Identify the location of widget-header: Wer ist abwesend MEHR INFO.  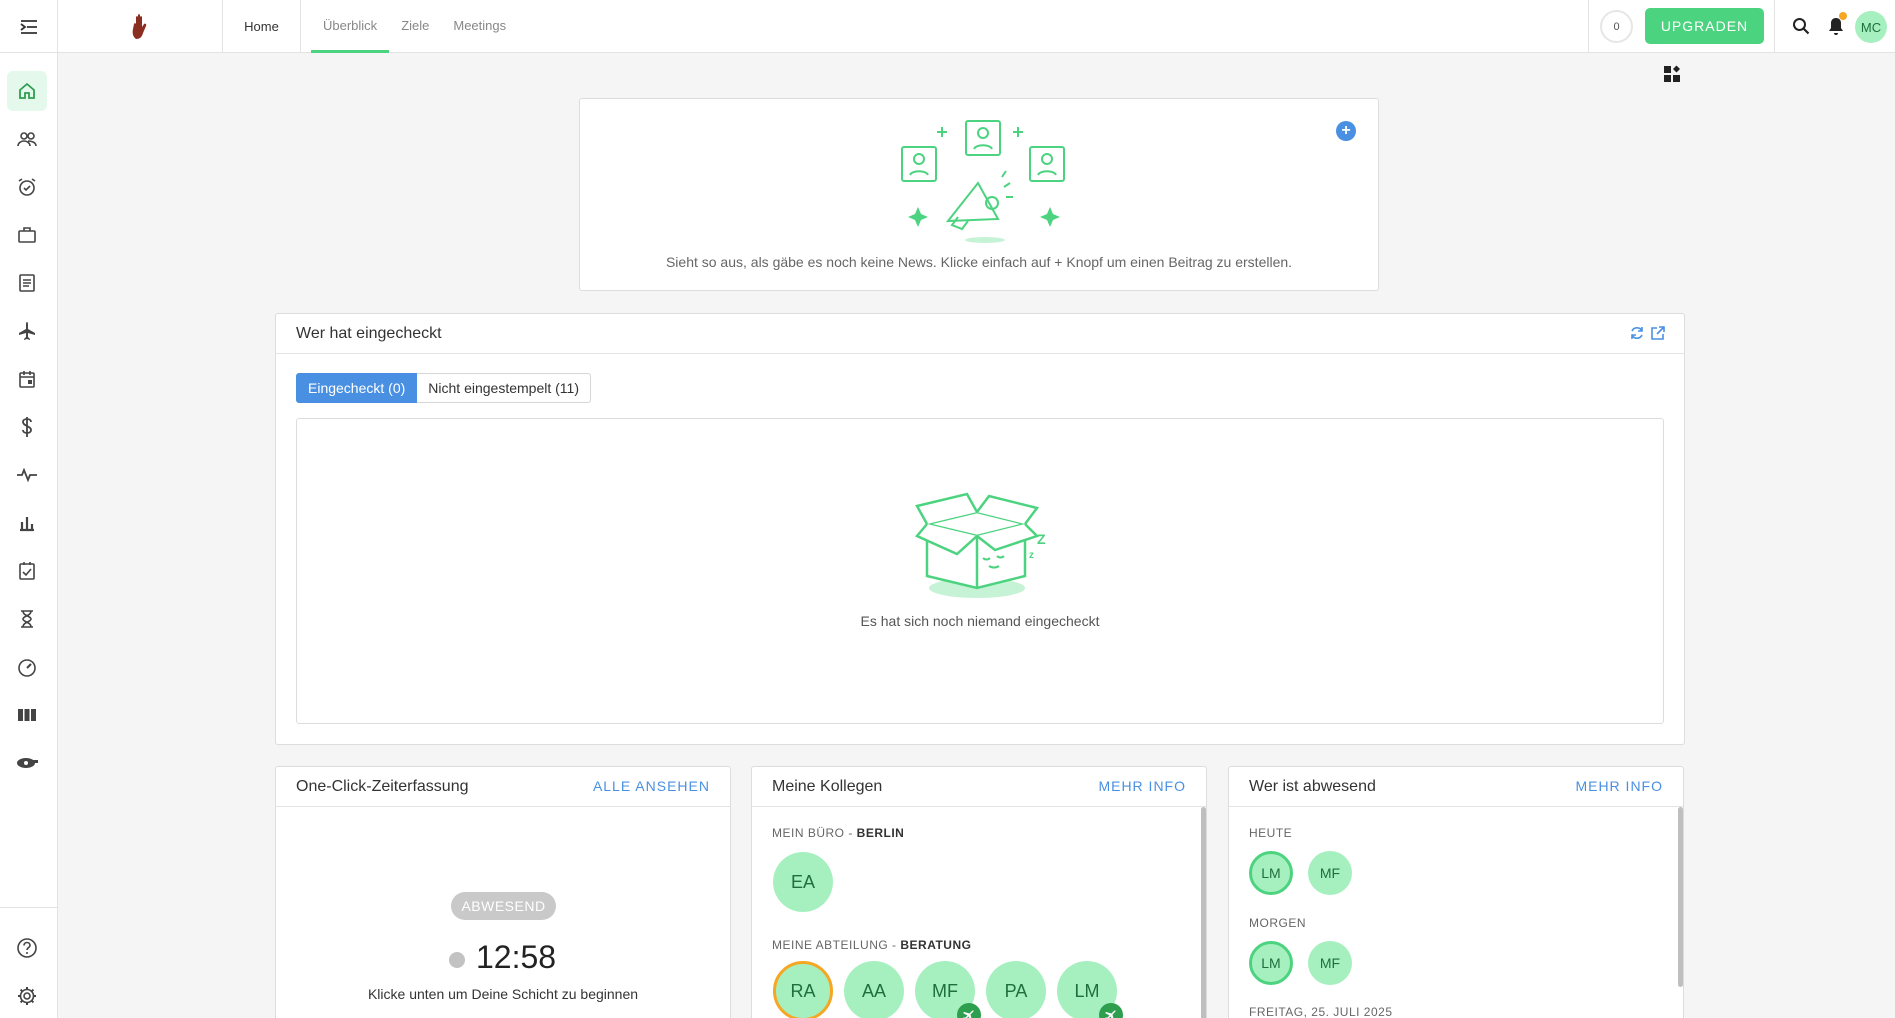
(1456, 787).